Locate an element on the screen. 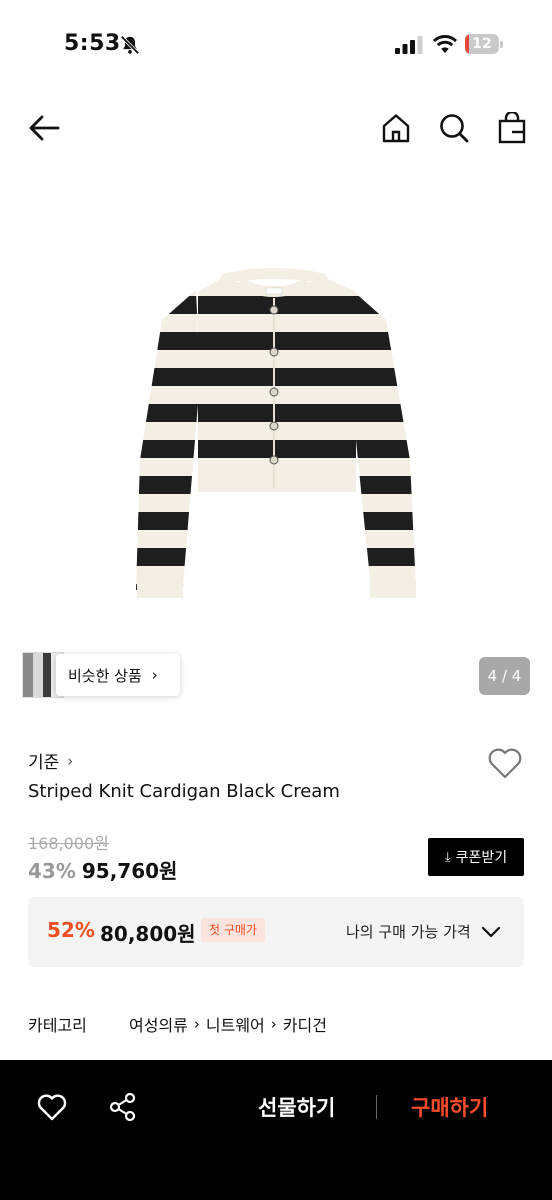 This screenshot has height=1200, width=552. coupon-download-button: ⤓ 쿠폰받기 is located at coordinates (476, 857).